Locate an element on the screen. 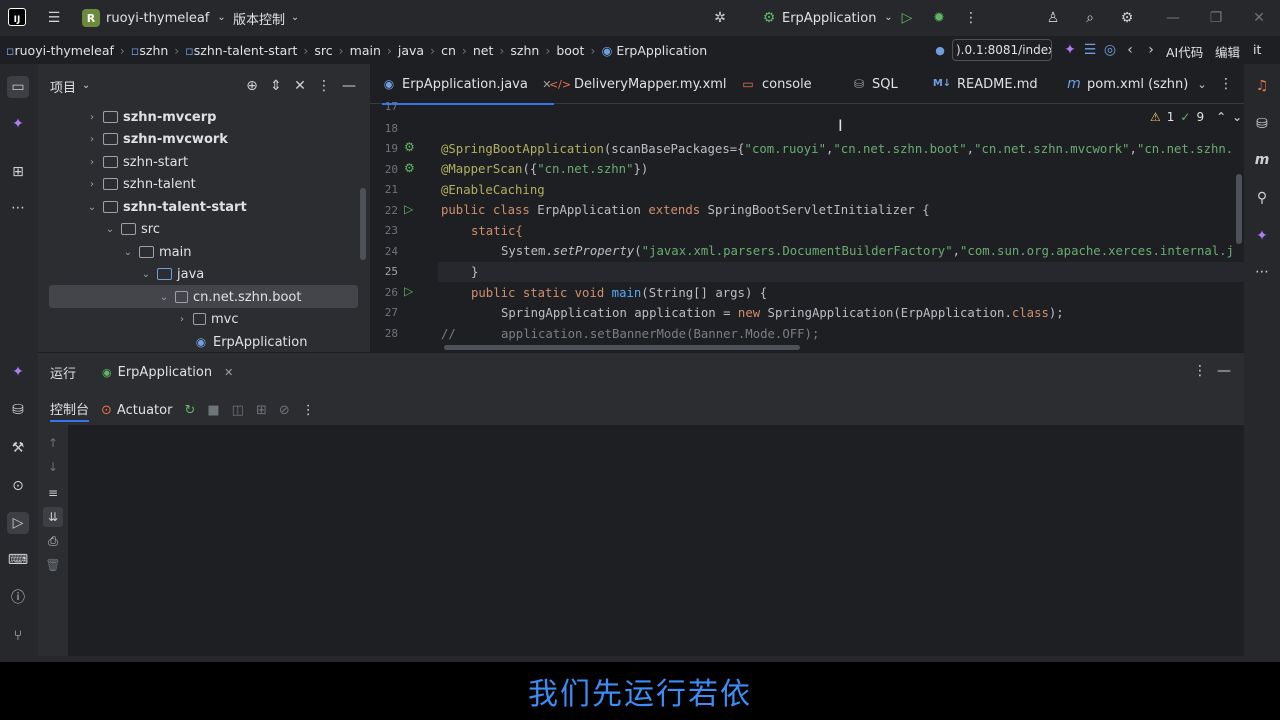 The width and height of the screenshot is (1280, 720). code-line: static{ is located at coordinates (497, 231).